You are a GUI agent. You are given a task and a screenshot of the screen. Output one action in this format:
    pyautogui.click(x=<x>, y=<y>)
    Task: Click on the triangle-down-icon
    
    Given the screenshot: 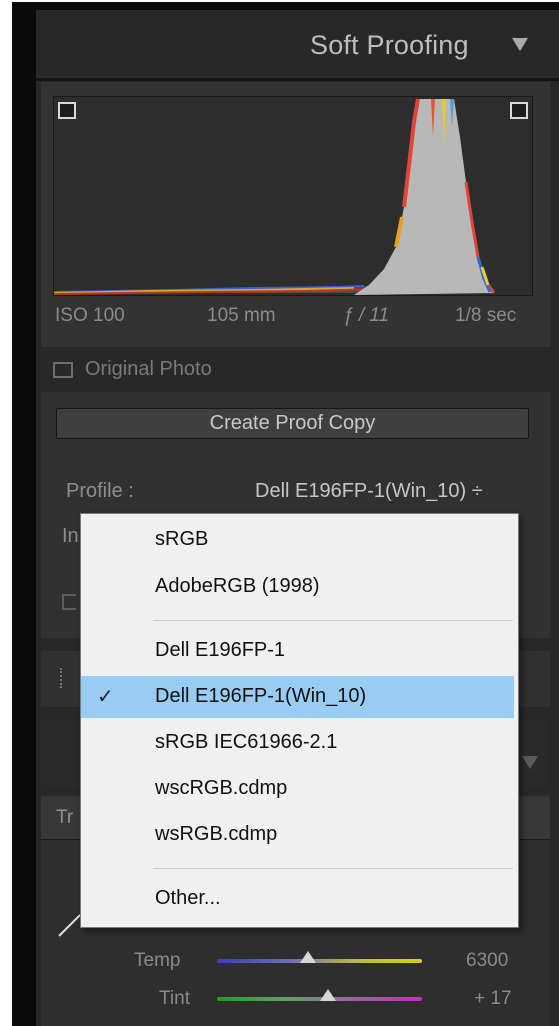 What is the action you would take?
    pyautogui.click(x=520, y=44)
    